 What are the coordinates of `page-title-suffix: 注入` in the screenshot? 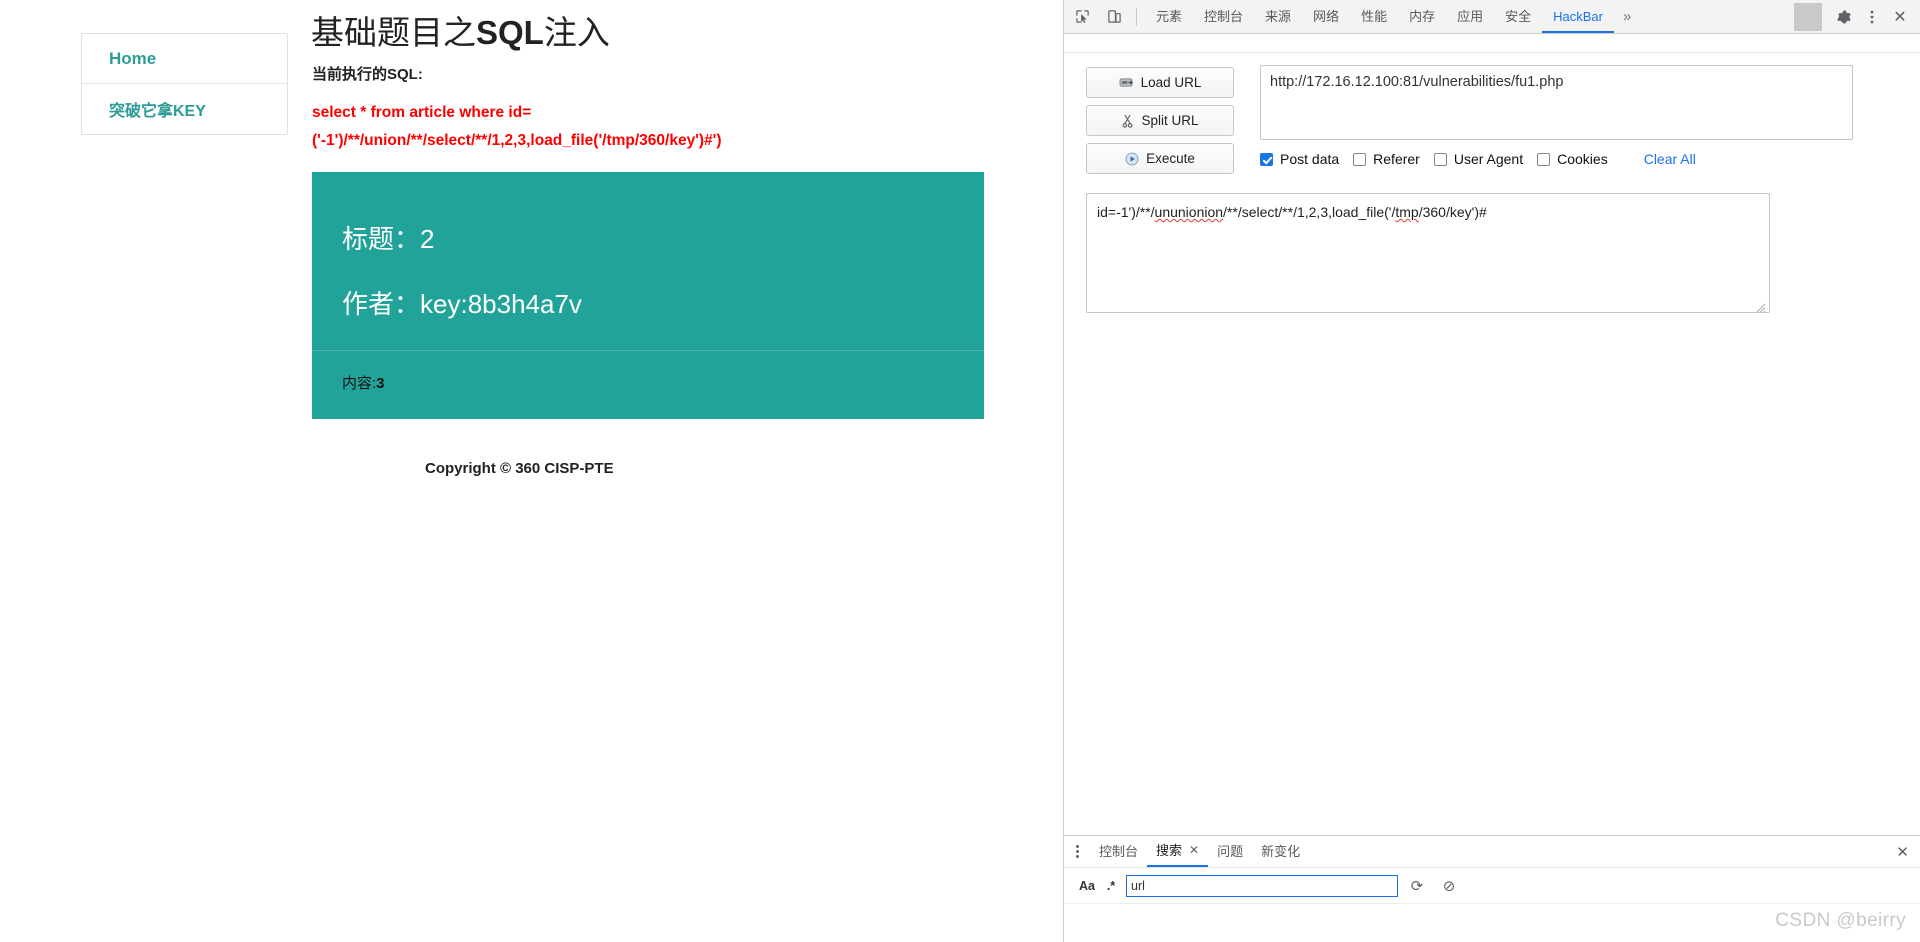 It's located at (576, 32).